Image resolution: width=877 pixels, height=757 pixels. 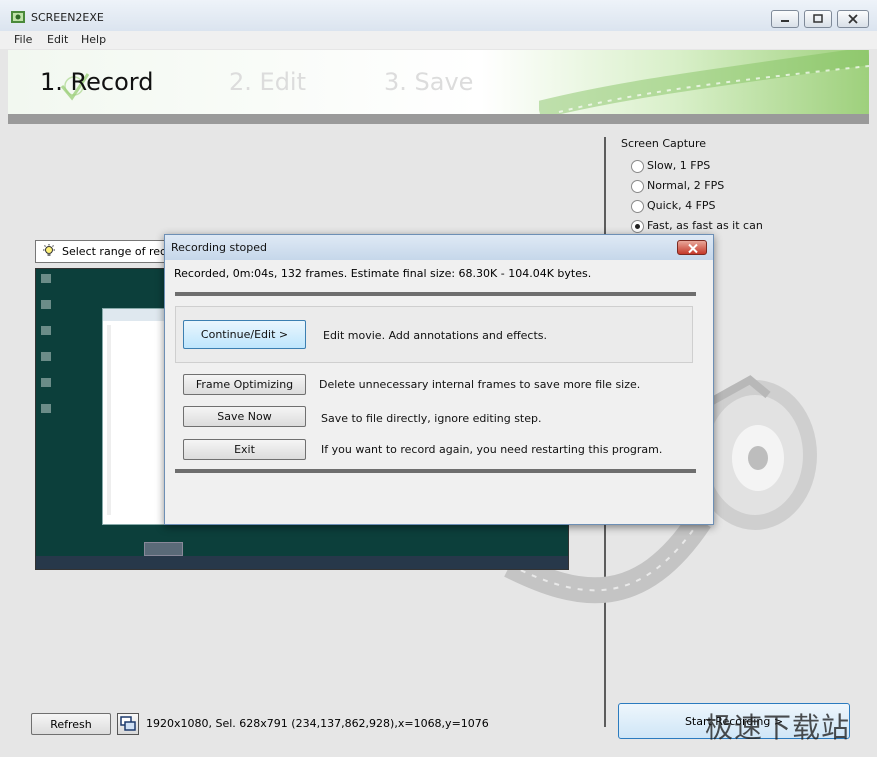 I want to click on maximize-icon, so click(x=818, y=18).